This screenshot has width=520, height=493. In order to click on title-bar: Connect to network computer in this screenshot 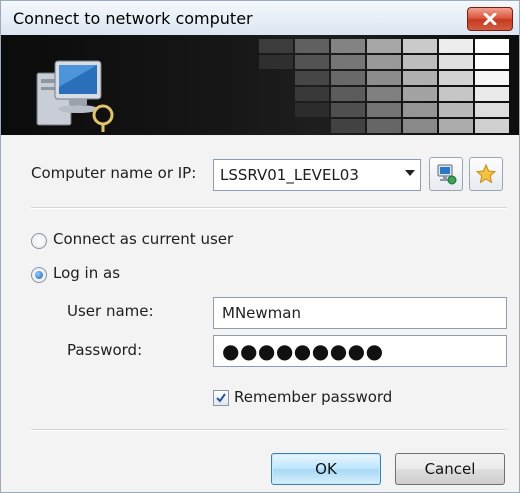, I will do `click(260, 18)`.